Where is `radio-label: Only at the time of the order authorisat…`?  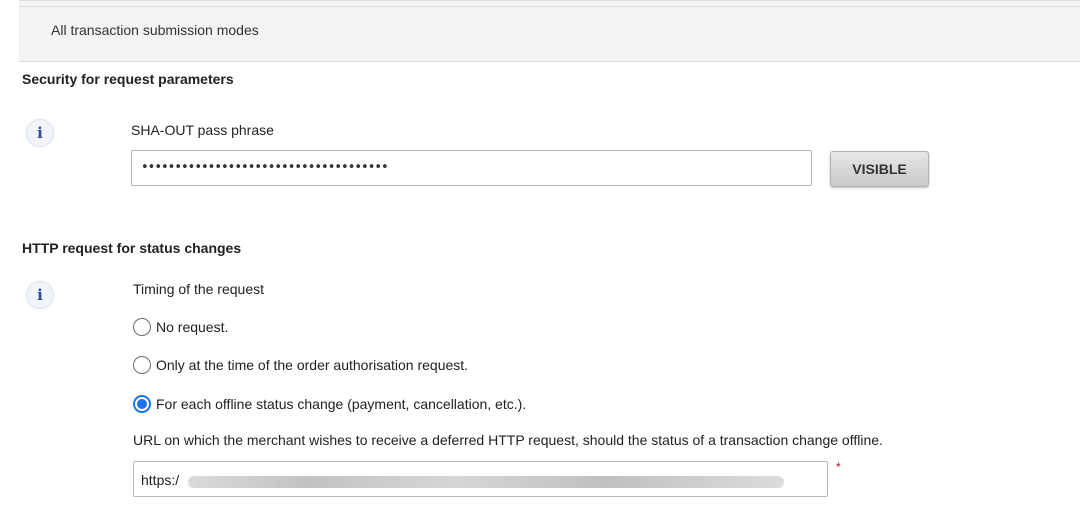 radio-label: Only at the time of the order authorisat… is located at coordinates (312, 365).